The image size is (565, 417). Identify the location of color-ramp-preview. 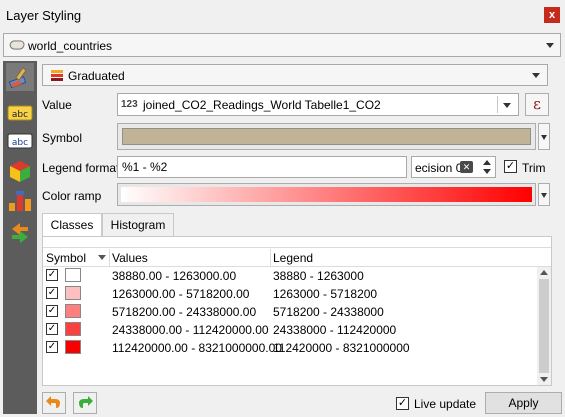
(326, 194).